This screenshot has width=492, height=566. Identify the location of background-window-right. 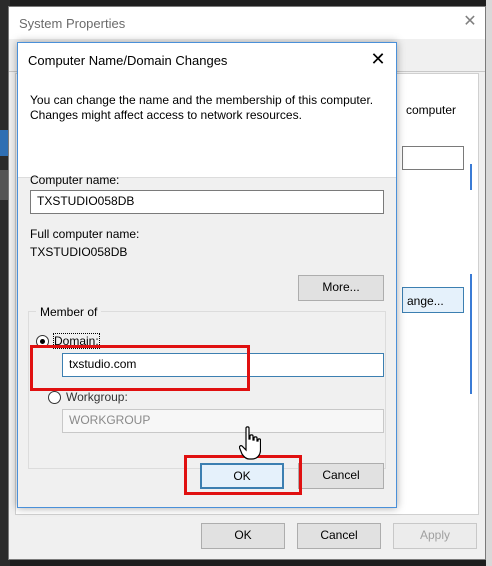
(489, 283).